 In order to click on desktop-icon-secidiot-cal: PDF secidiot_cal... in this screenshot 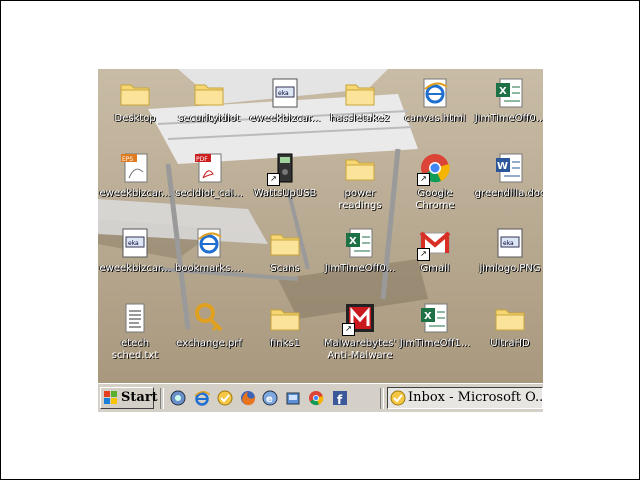, I will do `click(209, 176)`.